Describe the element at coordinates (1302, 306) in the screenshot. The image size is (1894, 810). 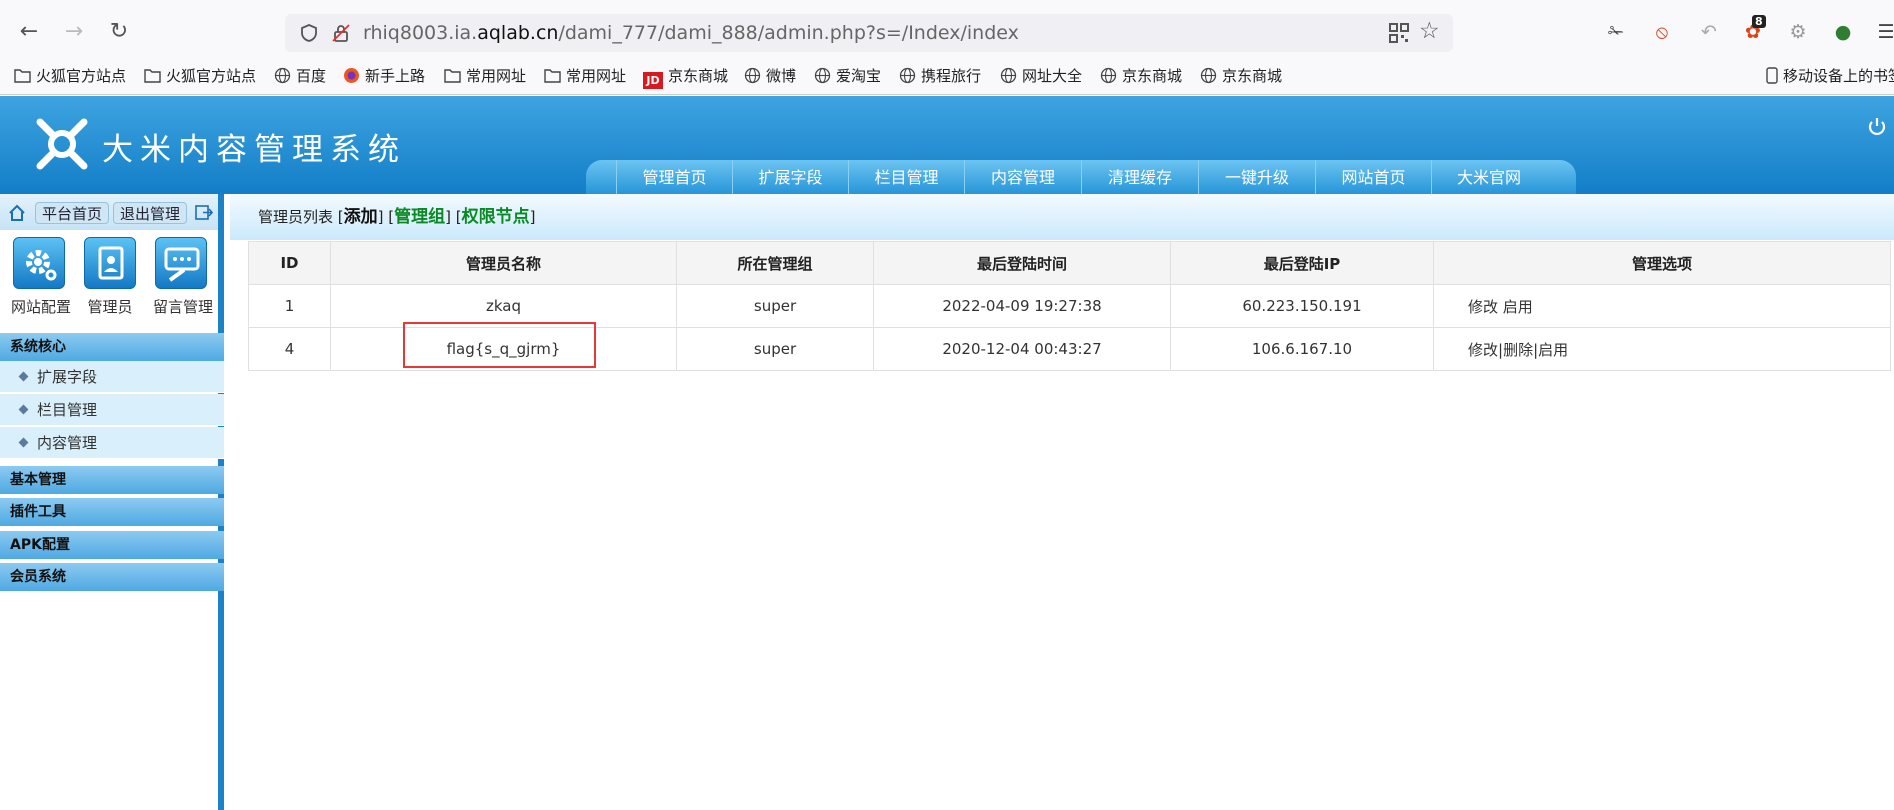
I see `cell-ip: 60.223.150.191` at that location.